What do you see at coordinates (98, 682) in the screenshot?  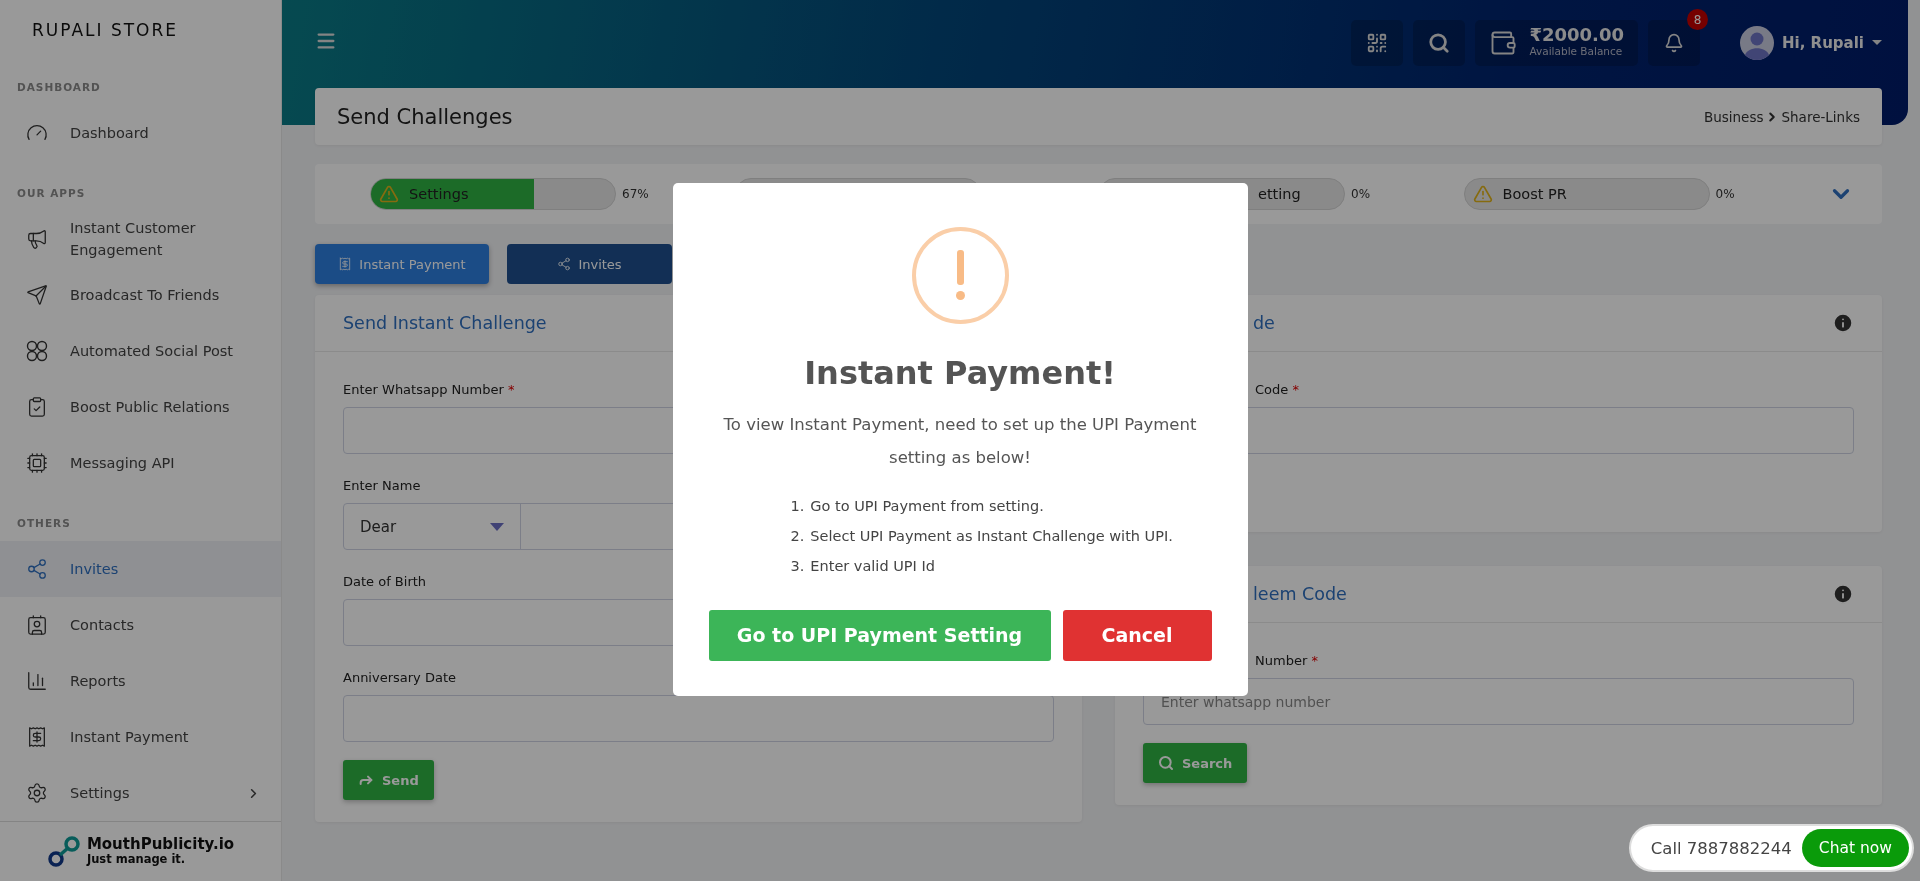 I see `sidebar-item-label: Reports` at bounding box center [98, 682].